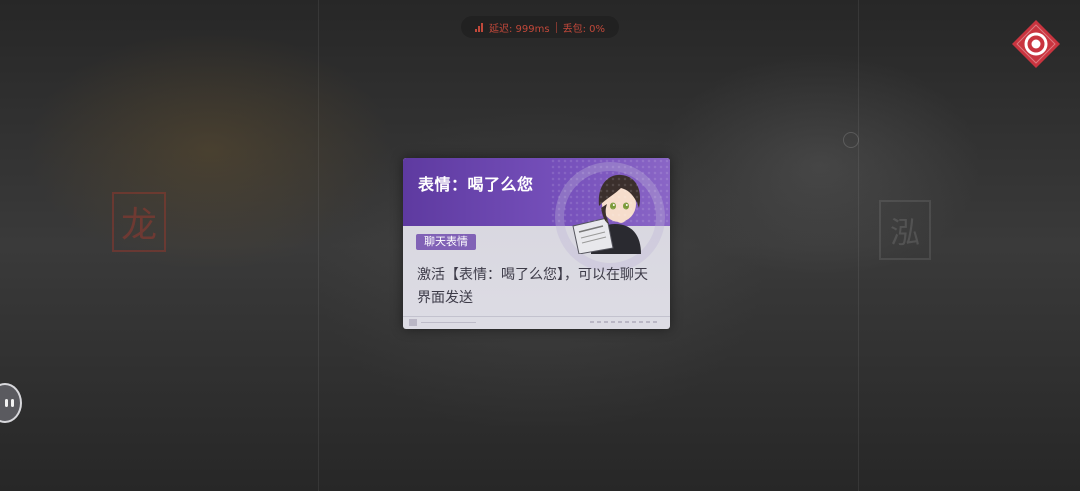 The width and height of the screenshot is (1080, 491). What do you see at coordinates (519, 29) in the screenshot?
I see `latency-text: 延迟: 999ms` at bounding box center [519, 29].